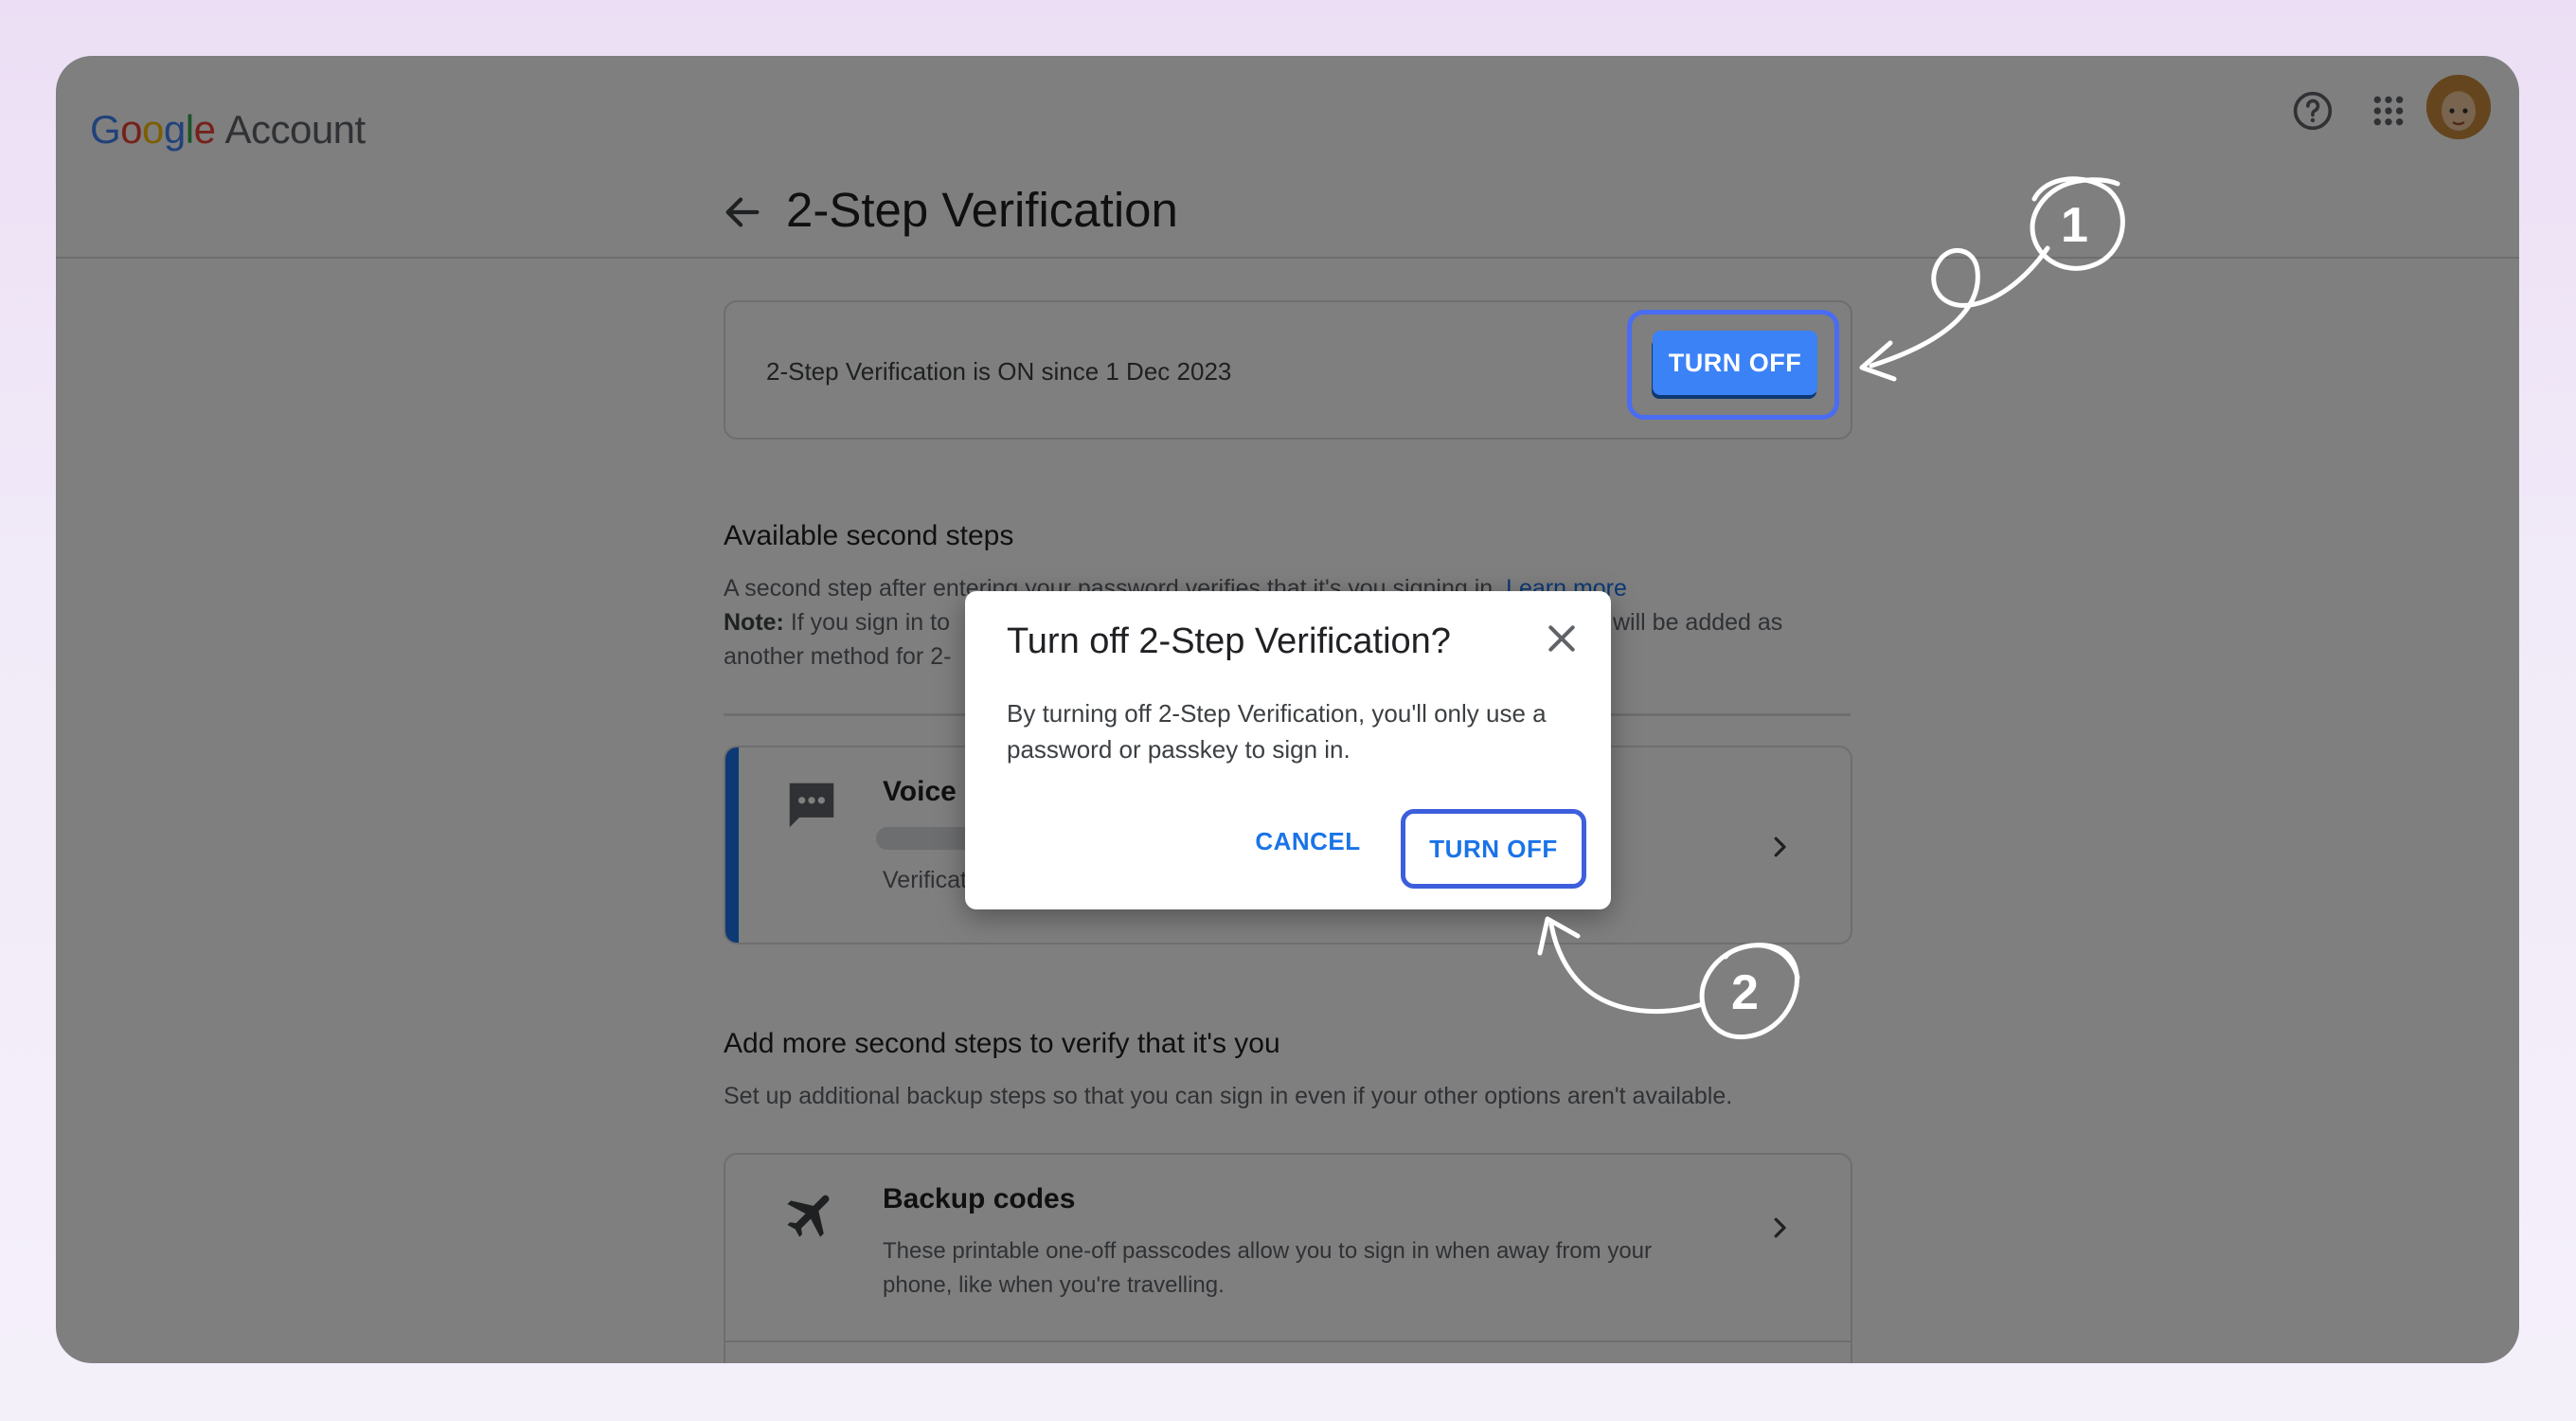  I want to click on annotation-number-1: 1, so click(2074, 225).